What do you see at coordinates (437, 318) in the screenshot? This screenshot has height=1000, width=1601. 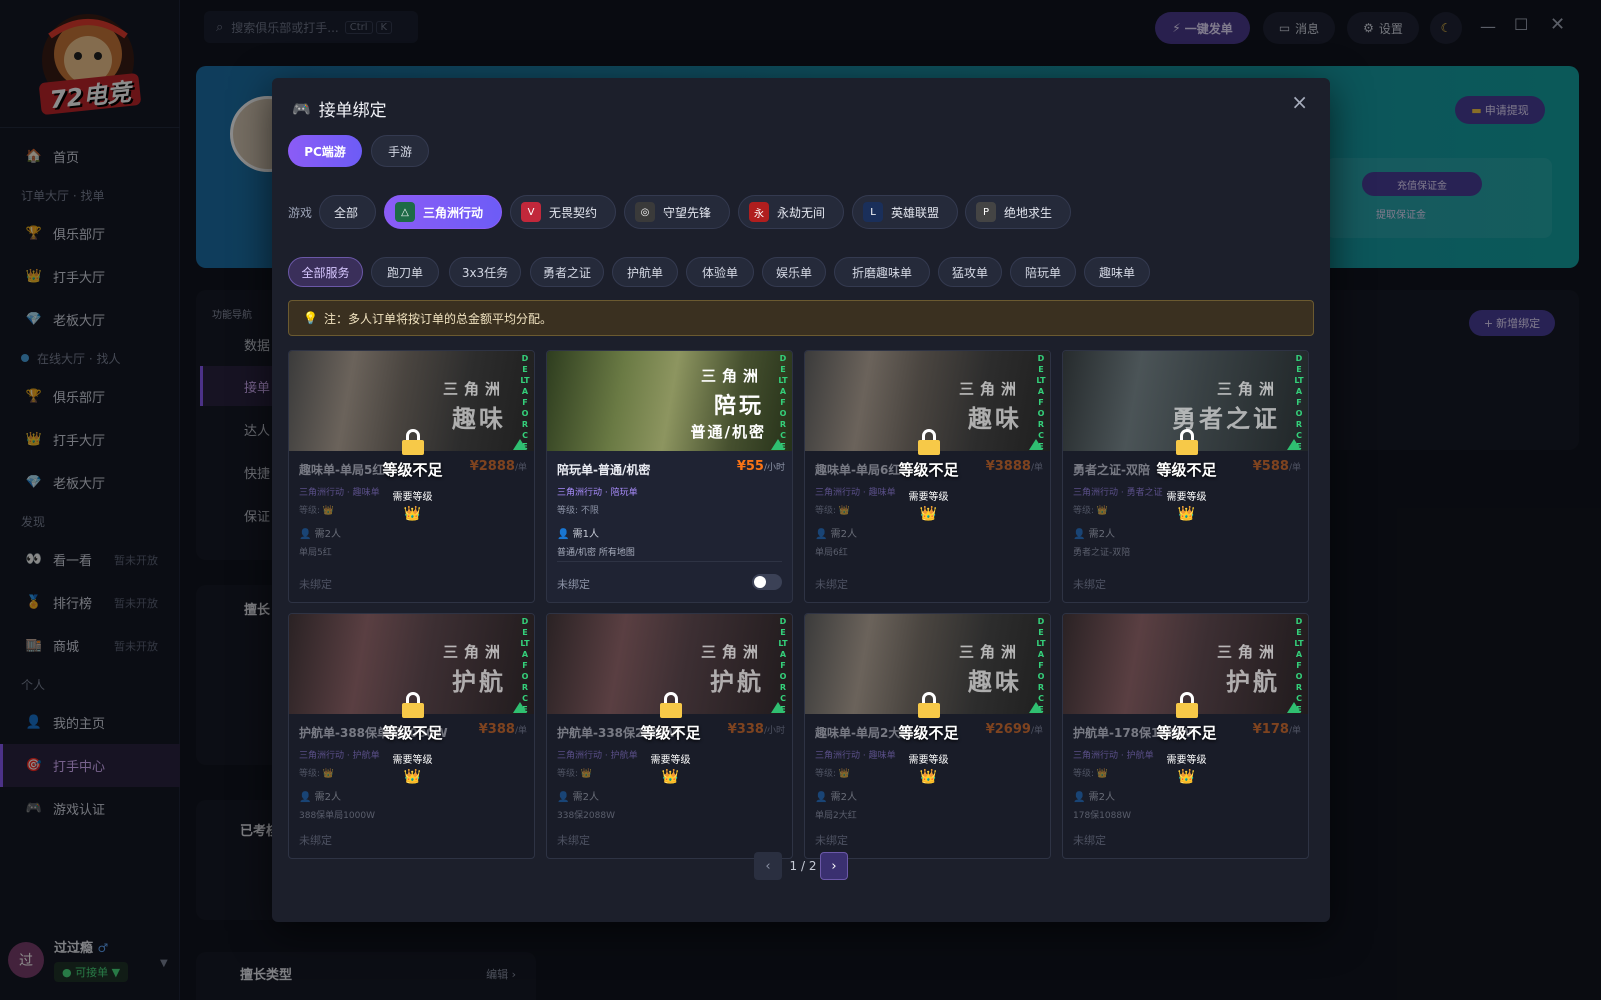 I see `note-text: 注：多人订单将按订单的总金额平均分配。` at bounding box center [437, 318].